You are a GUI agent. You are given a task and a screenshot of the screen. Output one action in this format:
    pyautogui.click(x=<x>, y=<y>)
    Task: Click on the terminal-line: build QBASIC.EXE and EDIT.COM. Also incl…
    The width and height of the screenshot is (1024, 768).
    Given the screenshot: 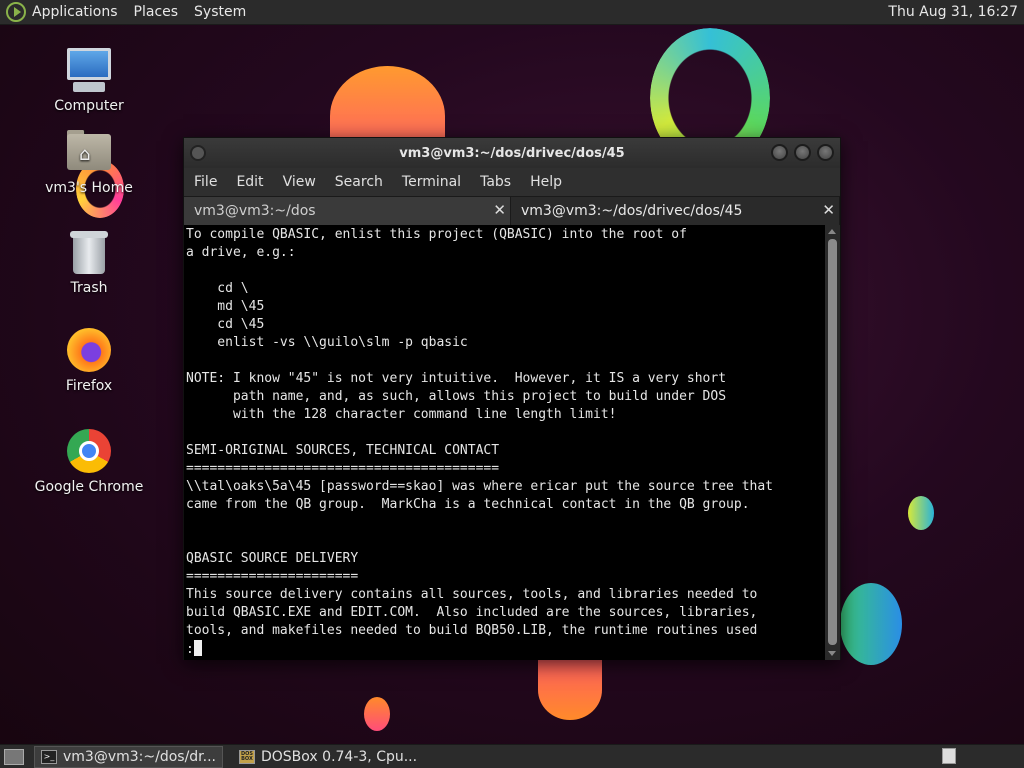 What is the action you would take?
    pyautogui.click(x=472, y=612)
    